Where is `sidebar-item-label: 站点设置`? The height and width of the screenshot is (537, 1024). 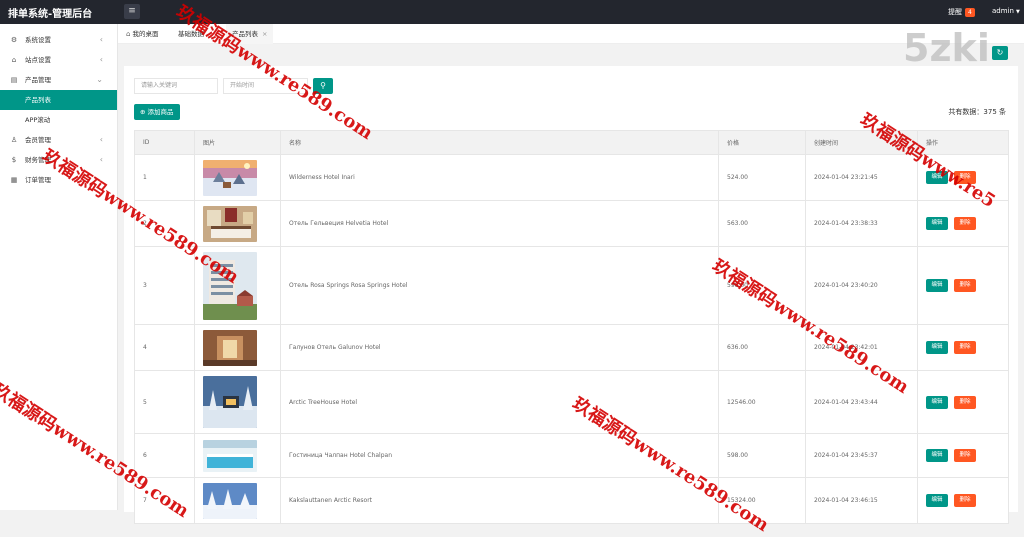 sidebar-item-label: 站点设置 is located at coordinates (38, 60).